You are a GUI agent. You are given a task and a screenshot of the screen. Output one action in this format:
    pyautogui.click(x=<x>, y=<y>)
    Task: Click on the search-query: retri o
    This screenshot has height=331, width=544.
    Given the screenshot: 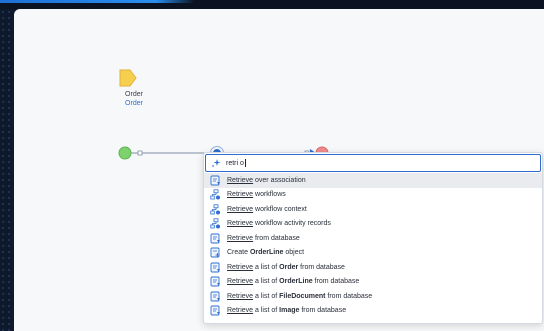 What is the action you would take?
    pyautogui.click(x=235, y=163)
    